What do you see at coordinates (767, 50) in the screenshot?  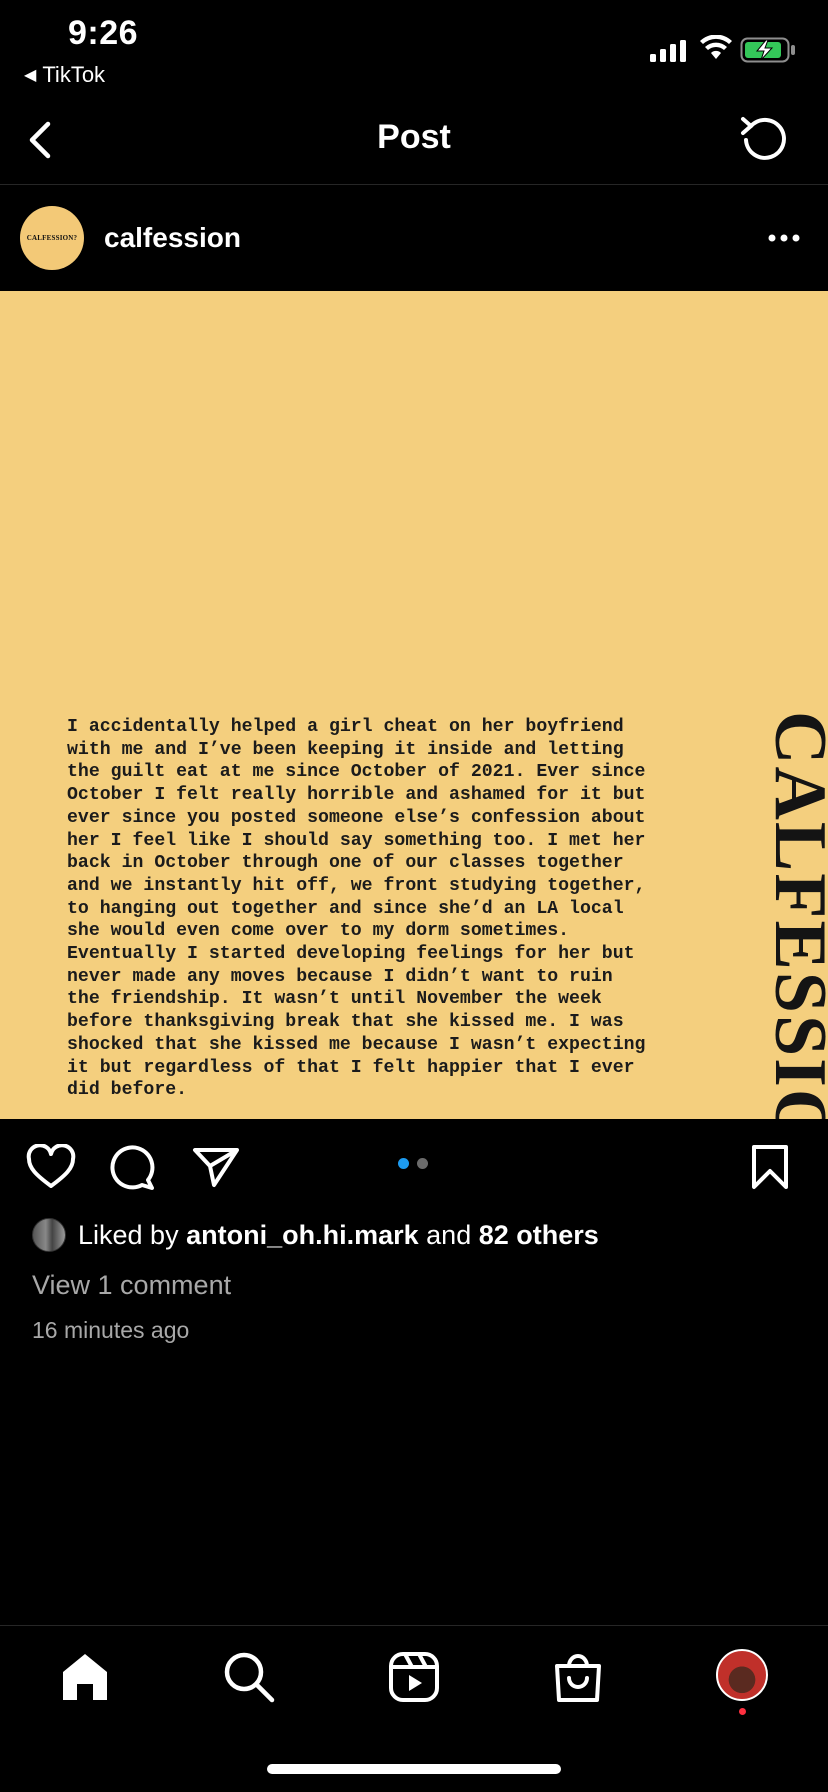 I see `battery-charging-icon` at bounding box center [767, 50].